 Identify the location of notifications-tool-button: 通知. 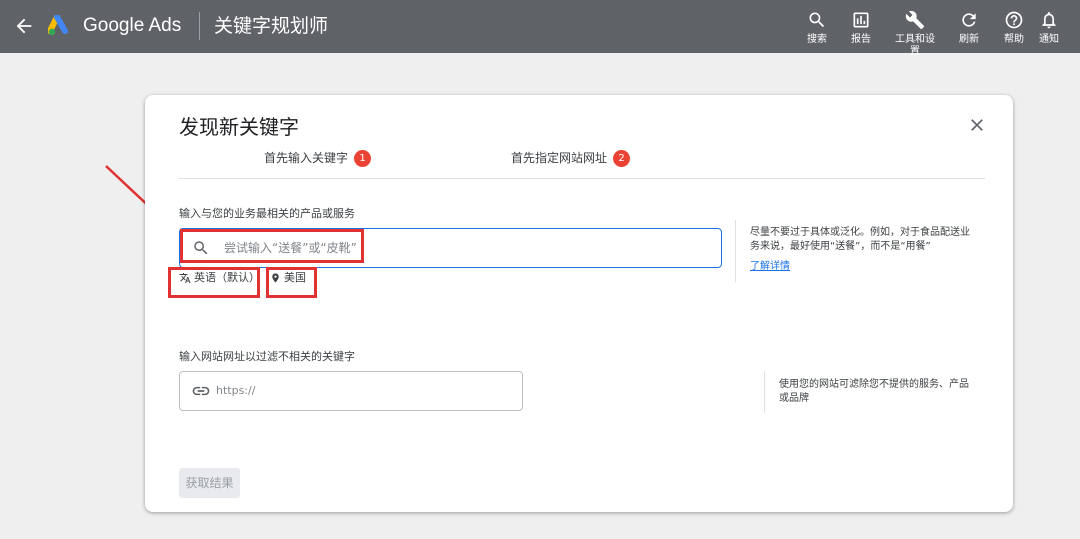
(1049, 28).